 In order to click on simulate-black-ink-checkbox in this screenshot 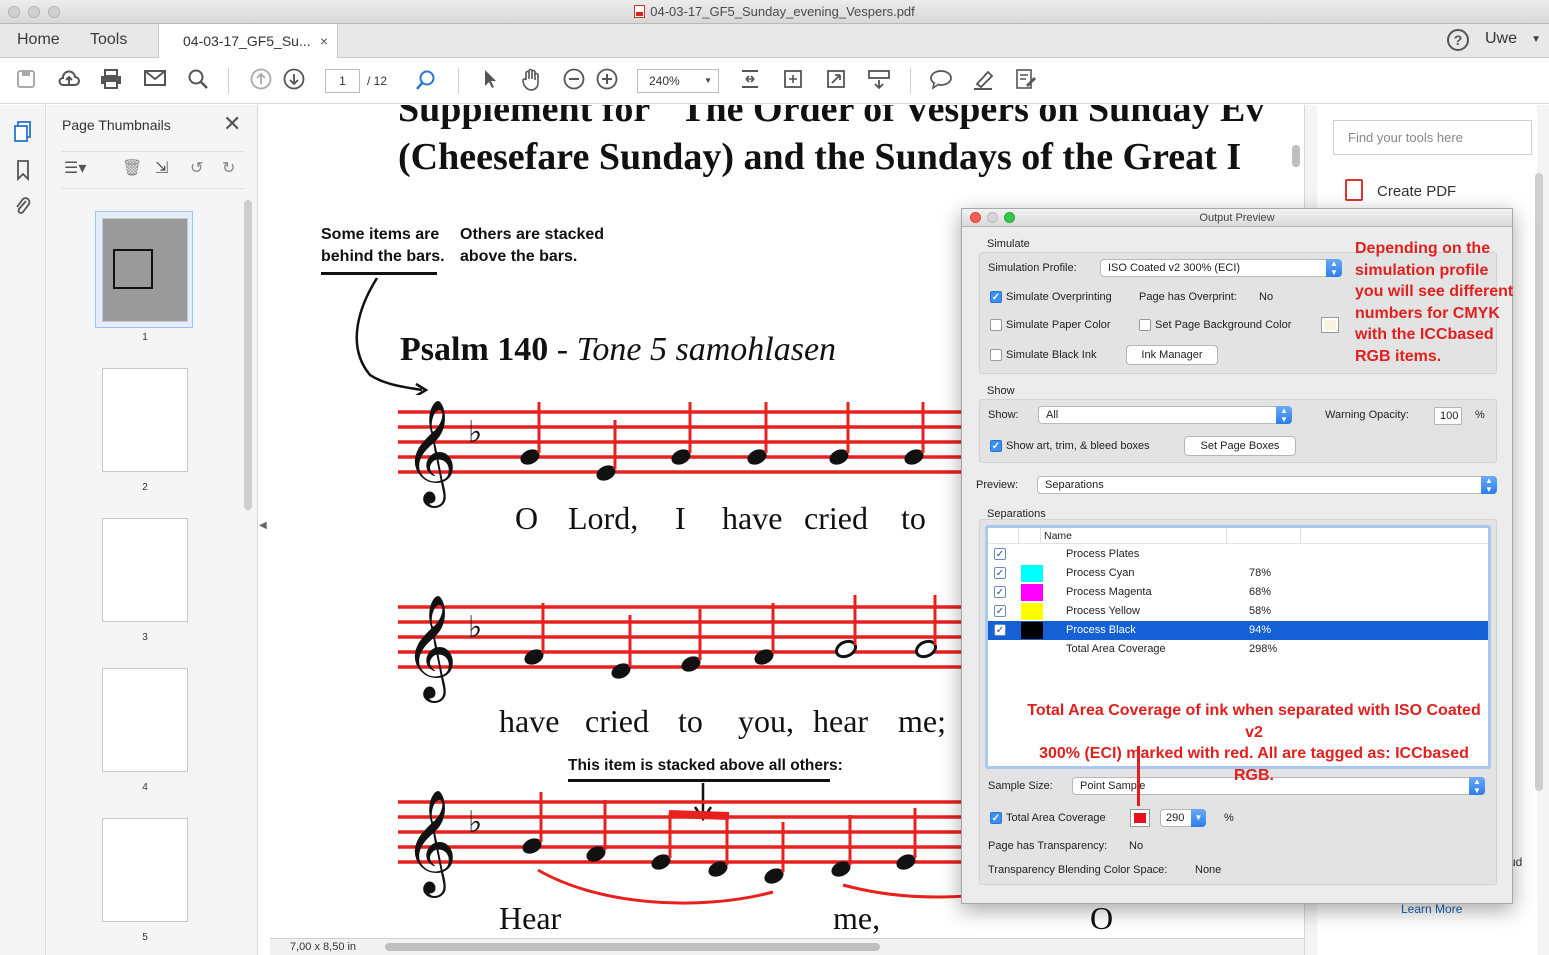, I will do `click(996, 355)`.